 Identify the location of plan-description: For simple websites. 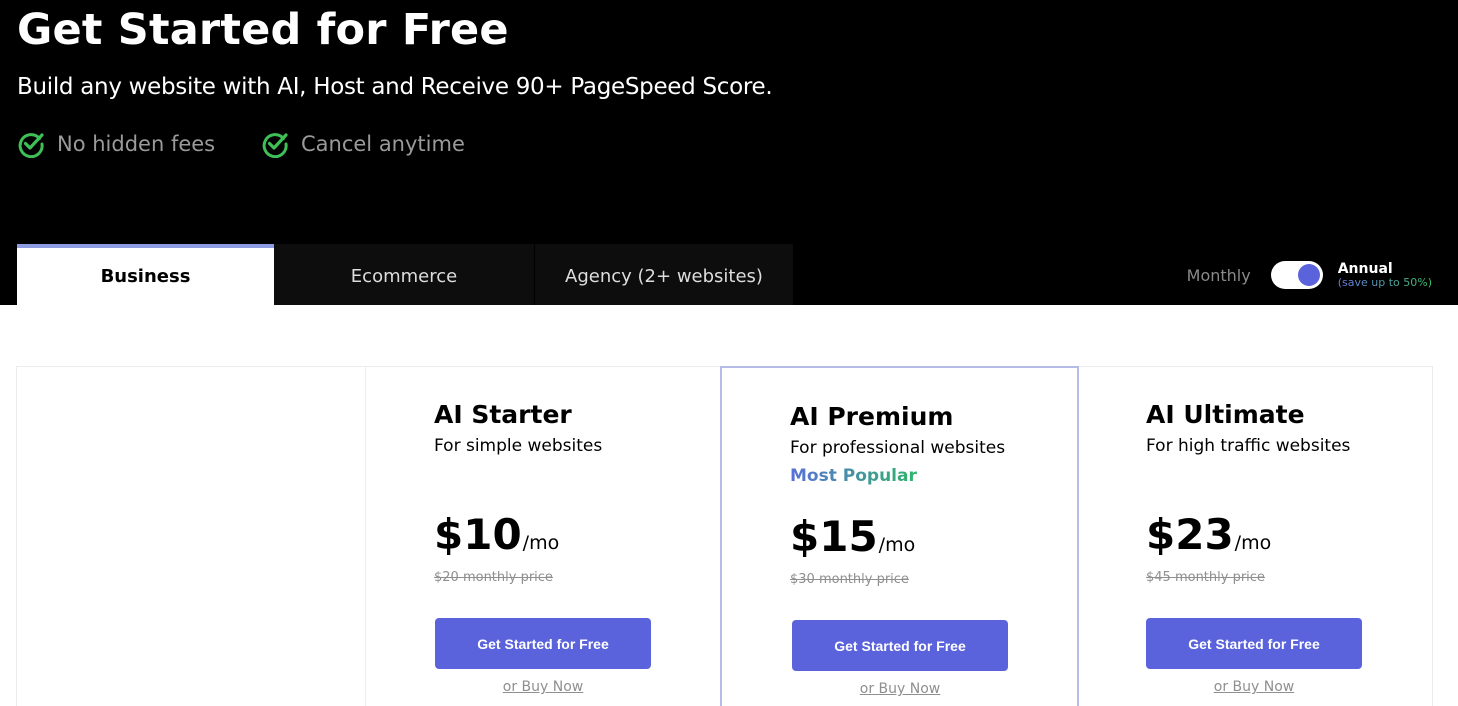
(518, 446).